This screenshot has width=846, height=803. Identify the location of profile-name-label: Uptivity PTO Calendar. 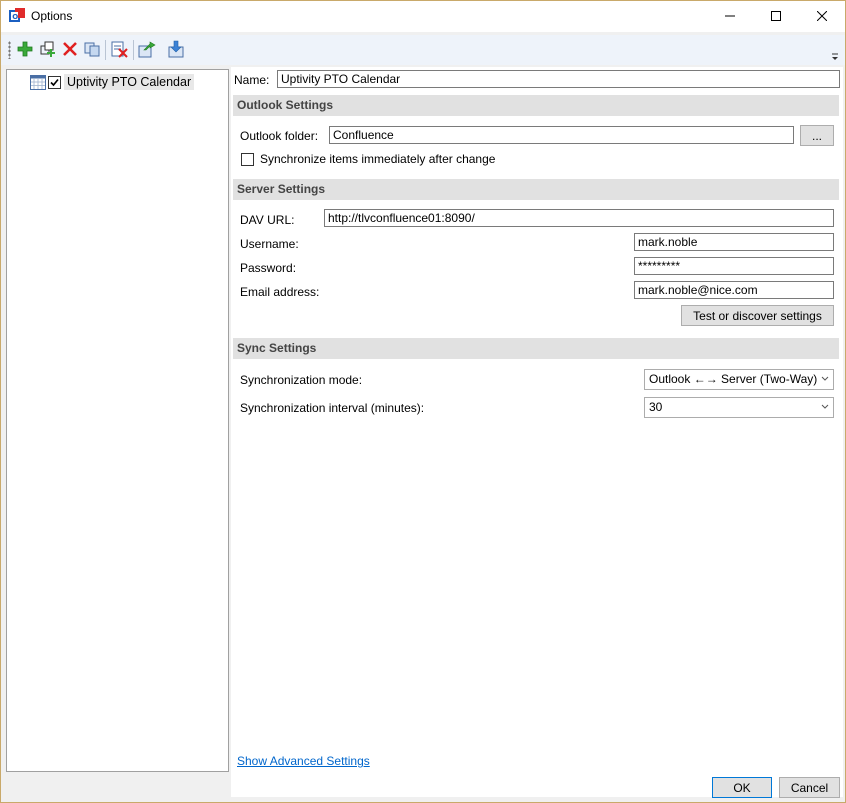
(129, 82).